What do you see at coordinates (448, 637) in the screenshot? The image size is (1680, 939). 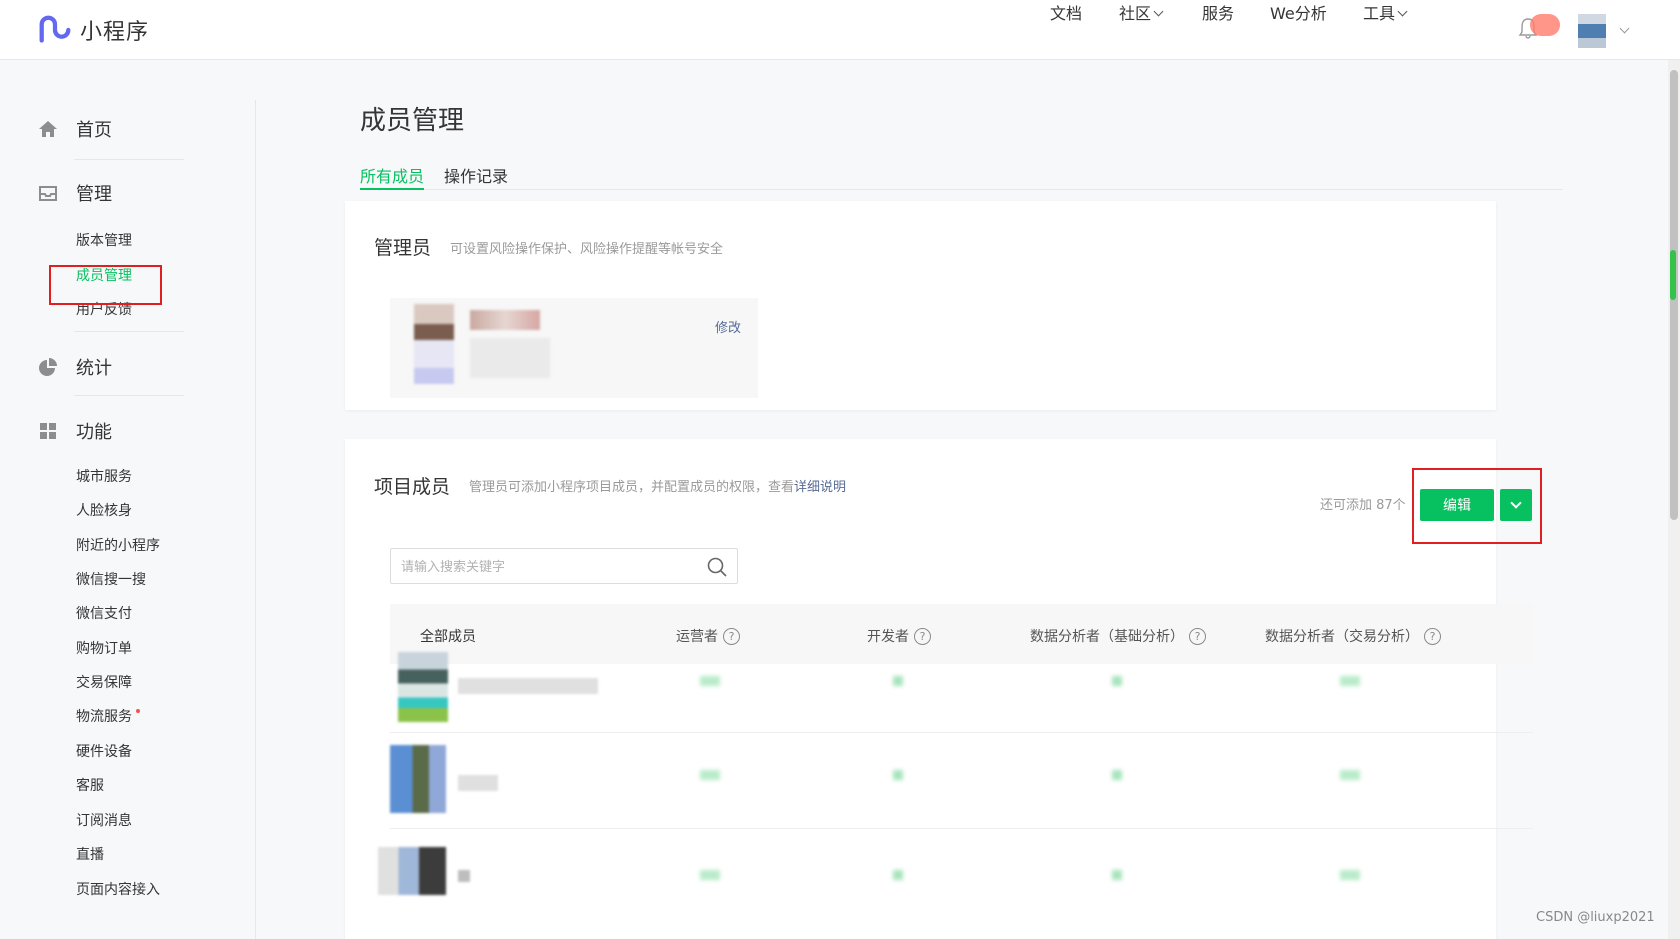 I see `column-label: 全部成员` at bounding box center [448, 637].